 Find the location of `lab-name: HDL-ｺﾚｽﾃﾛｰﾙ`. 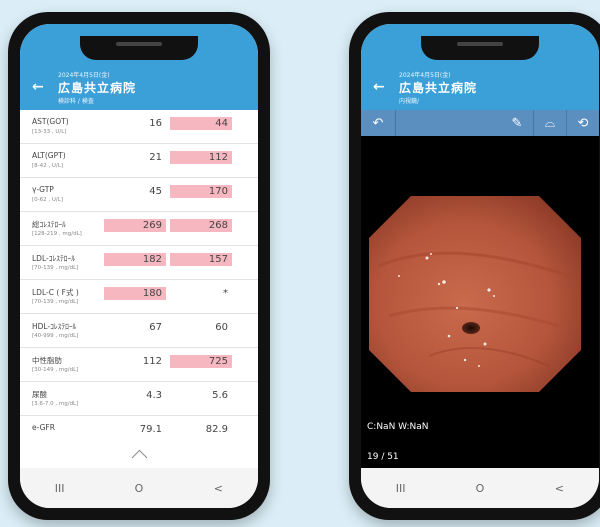

lab-name: HDL-ｺﾚｽﾃﾛｰﾙ is located at coordinates (54, 326).